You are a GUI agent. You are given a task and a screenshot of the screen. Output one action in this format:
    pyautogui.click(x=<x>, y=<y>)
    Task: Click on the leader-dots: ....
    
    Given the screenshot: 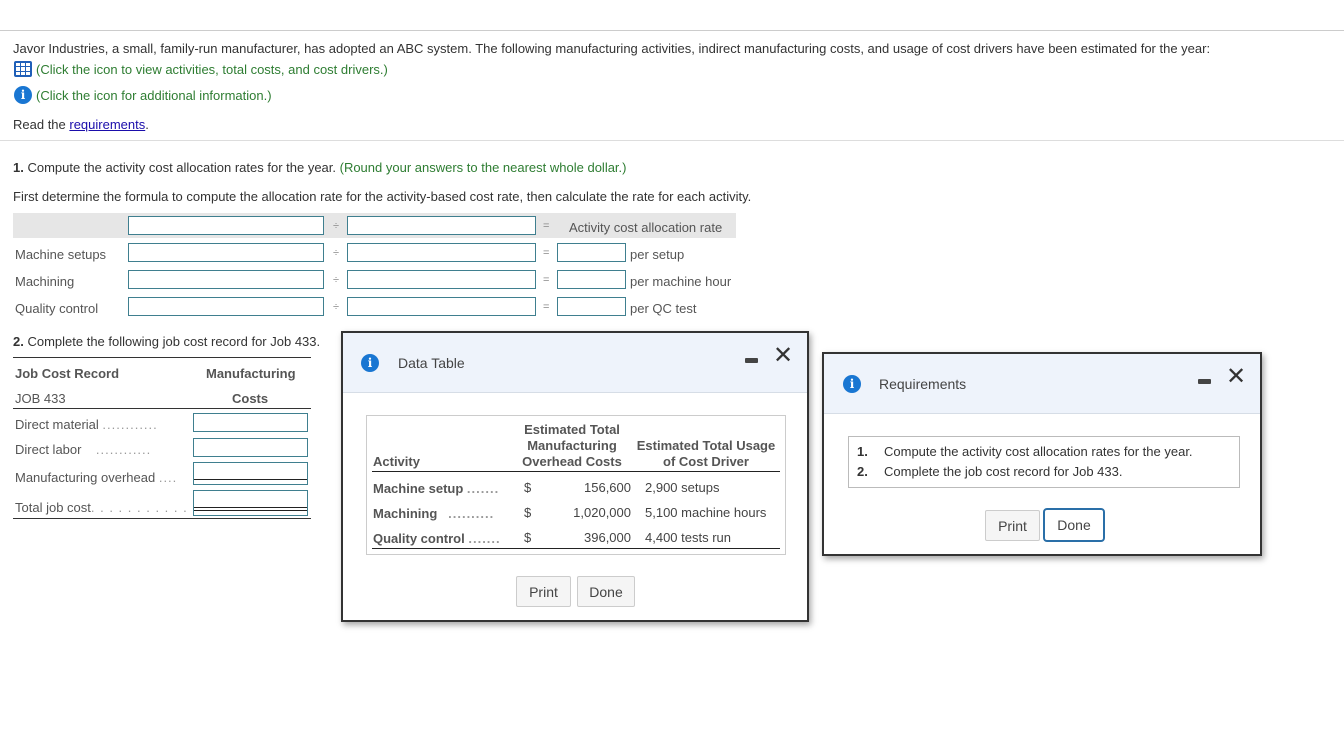 What is the action you would take?
    pyautogui.click(x=168, y=477)
    